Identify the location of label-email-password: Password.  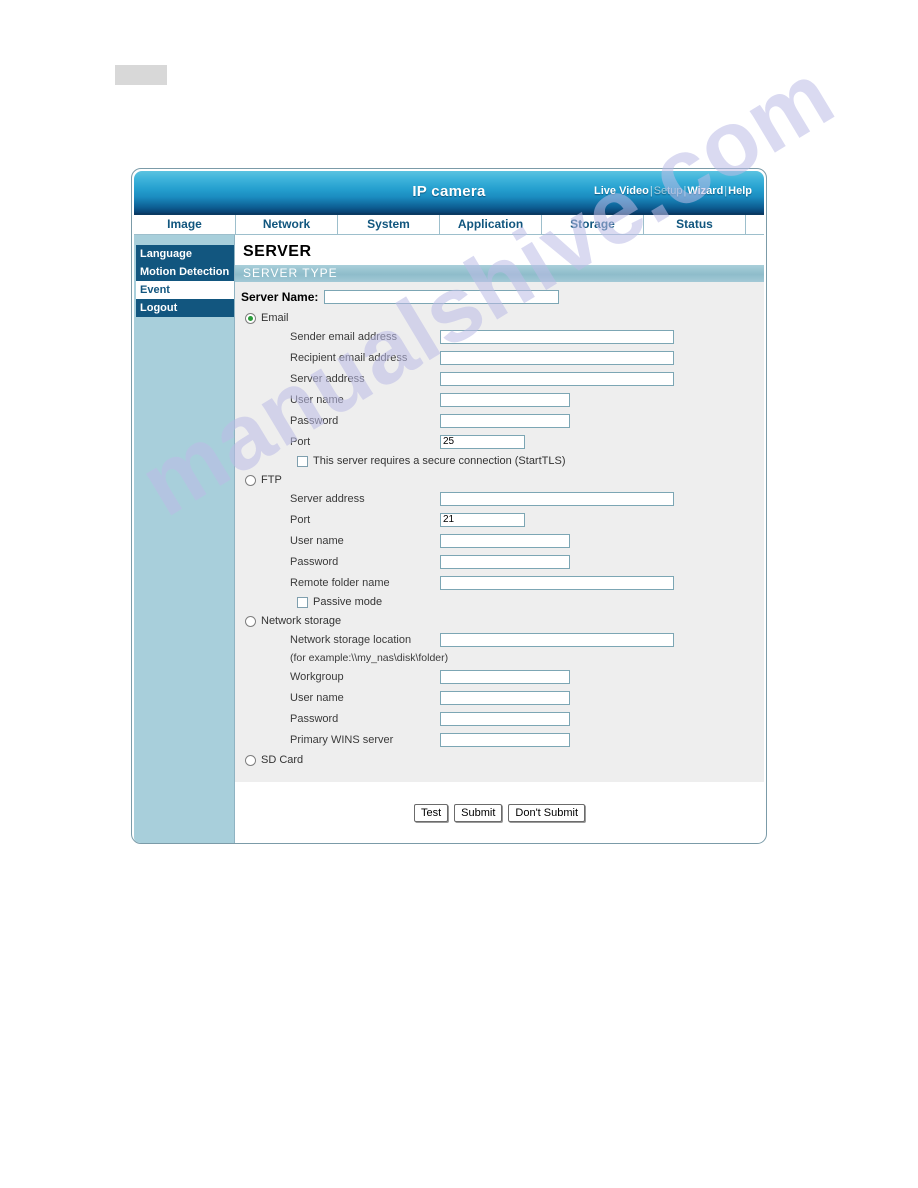
(314, 420).